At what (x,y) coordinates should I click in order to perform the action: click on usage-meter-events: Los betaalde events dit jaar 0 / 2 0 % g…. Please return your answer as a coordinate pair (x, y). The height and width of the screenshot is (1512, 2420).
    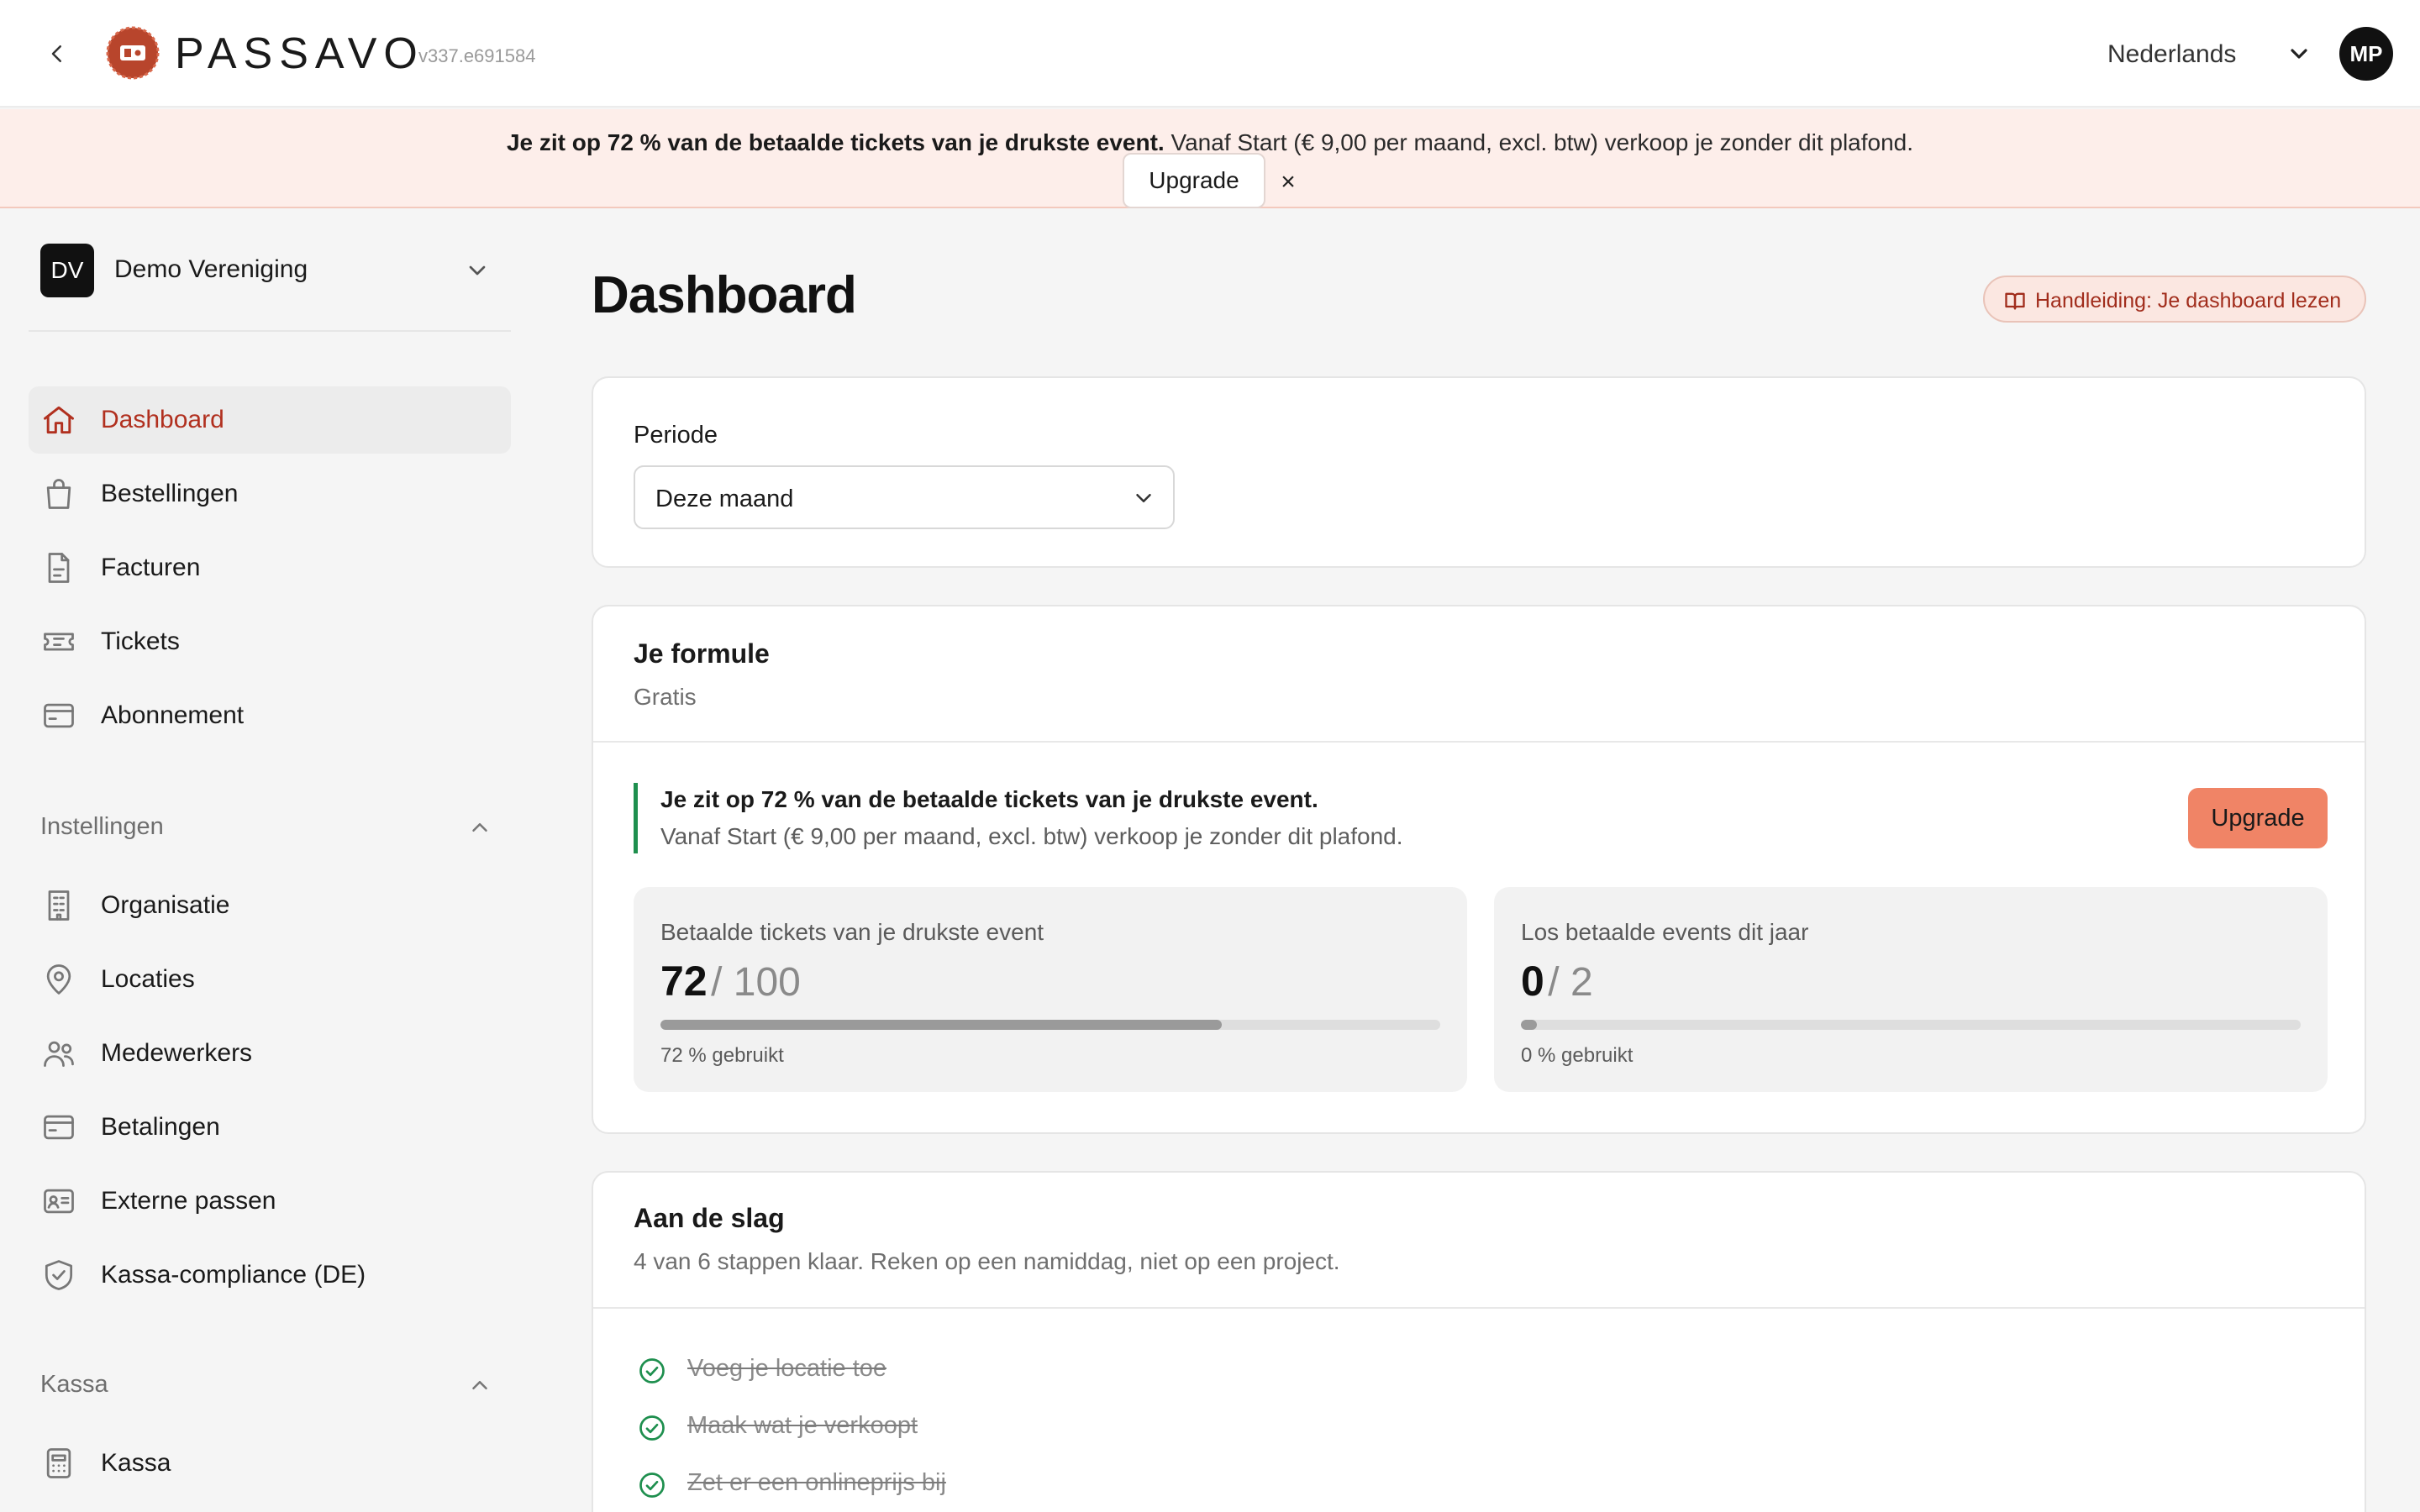
    Looking at the image, I should click on (1911, 989).